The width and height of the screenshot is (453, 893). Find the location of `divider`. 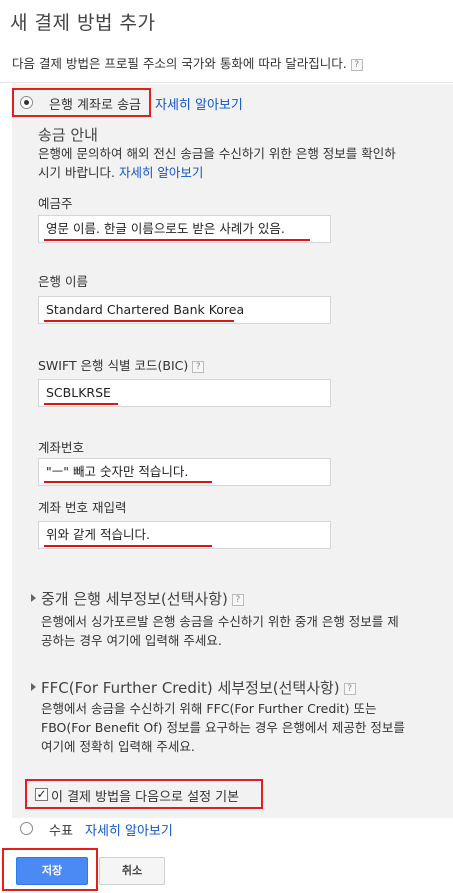

divider is located at coordinates (226, 82).